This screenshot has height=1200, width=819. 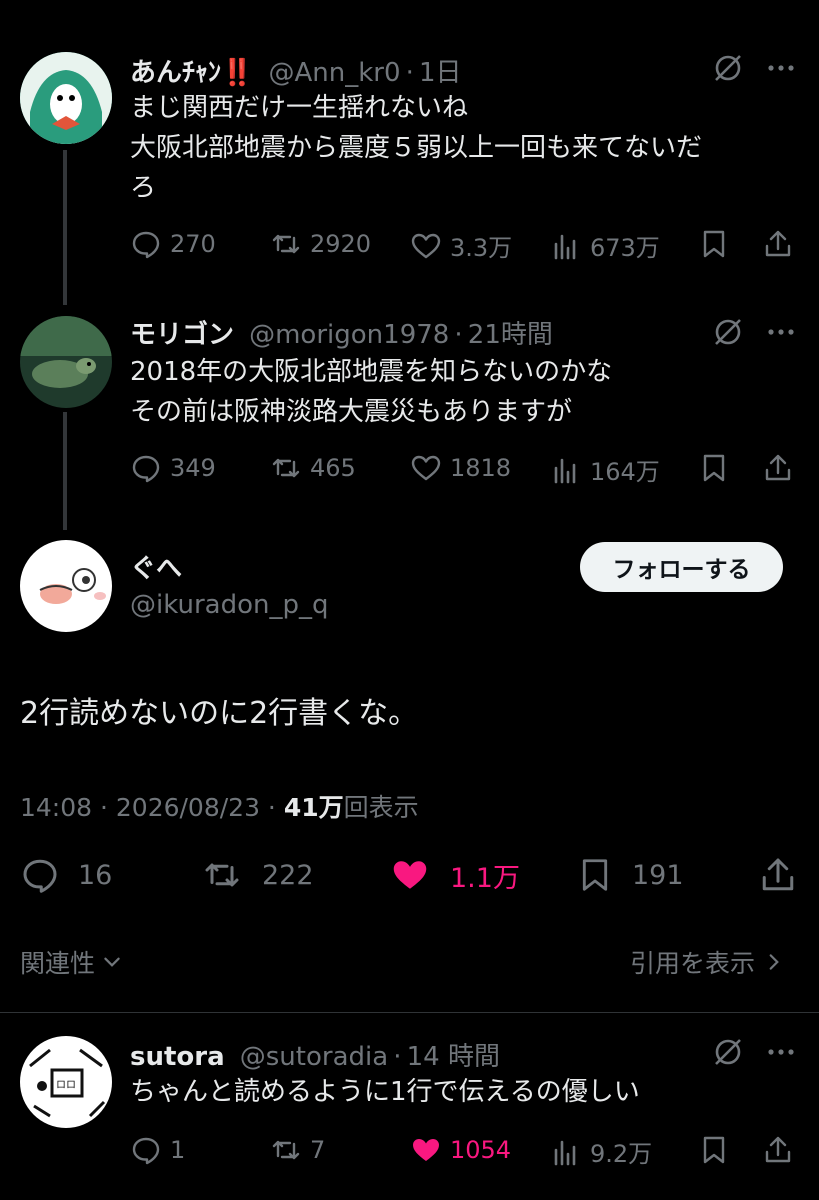 I want to click on like-button: 1.1万, so click(x=454, y=875).